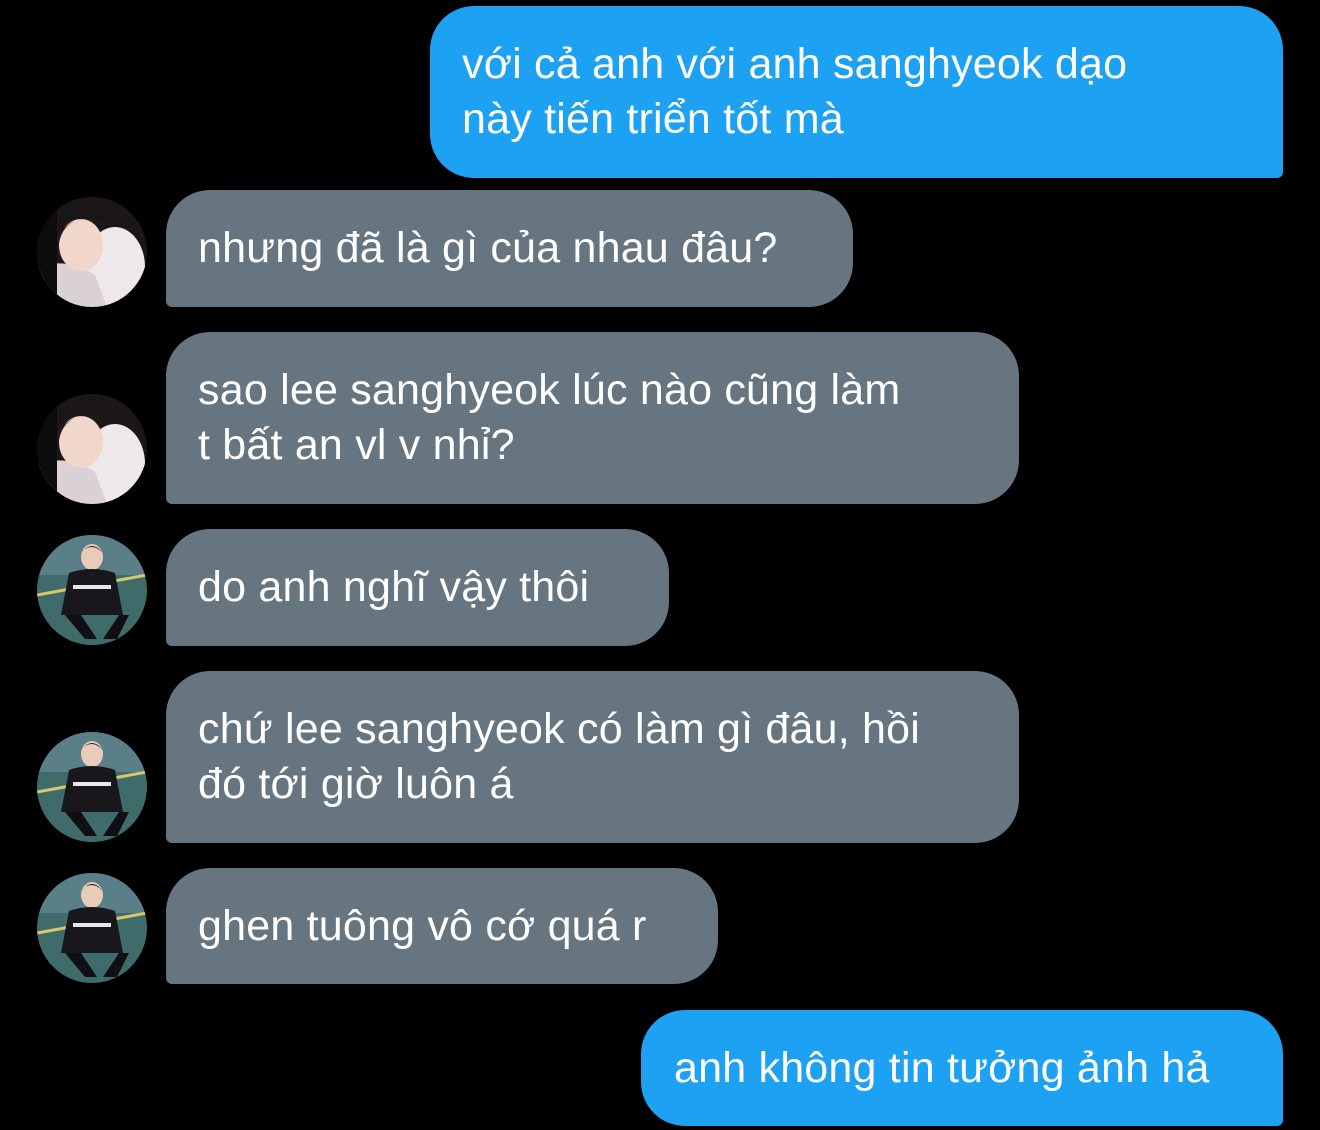  I want to click on incoming-message-bubble: ghen tuông vô cớ quá r, so click(442, 926).